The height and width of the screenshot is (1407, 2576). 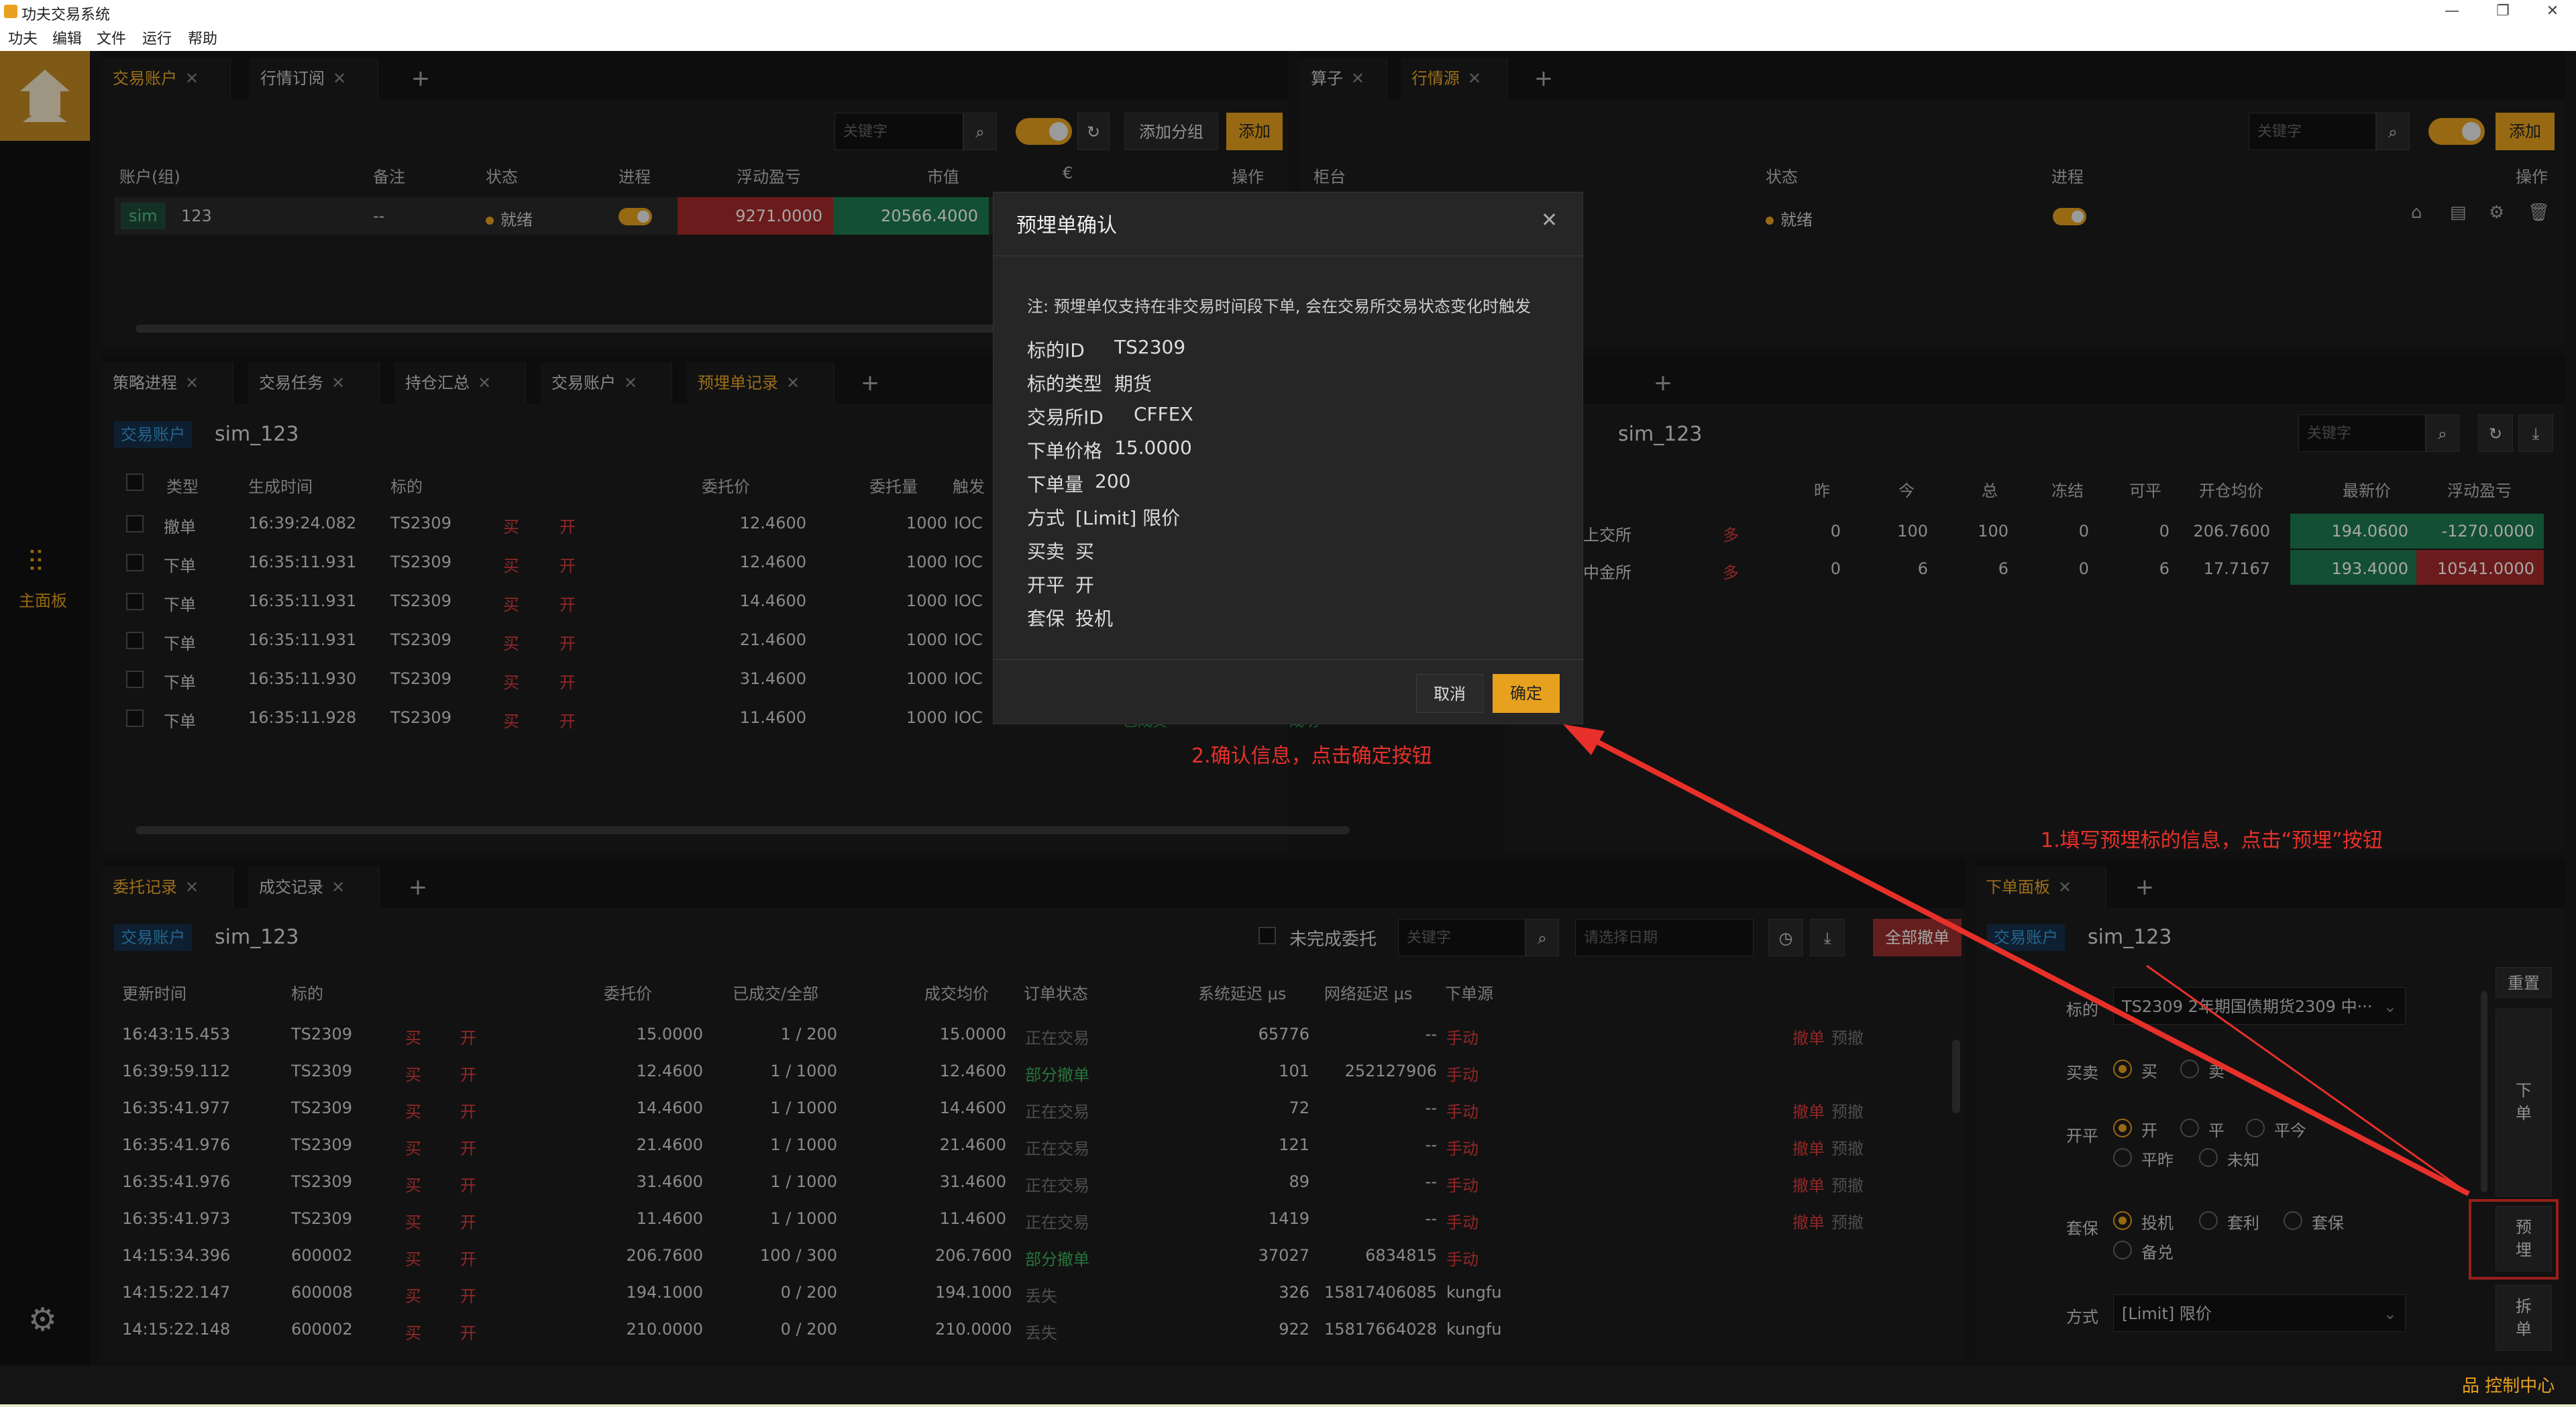 What do you see at coordinates (1046, 619) in the screenshot?
I see `dialog-field-label: 套保` at bounding box center [1046, 619].